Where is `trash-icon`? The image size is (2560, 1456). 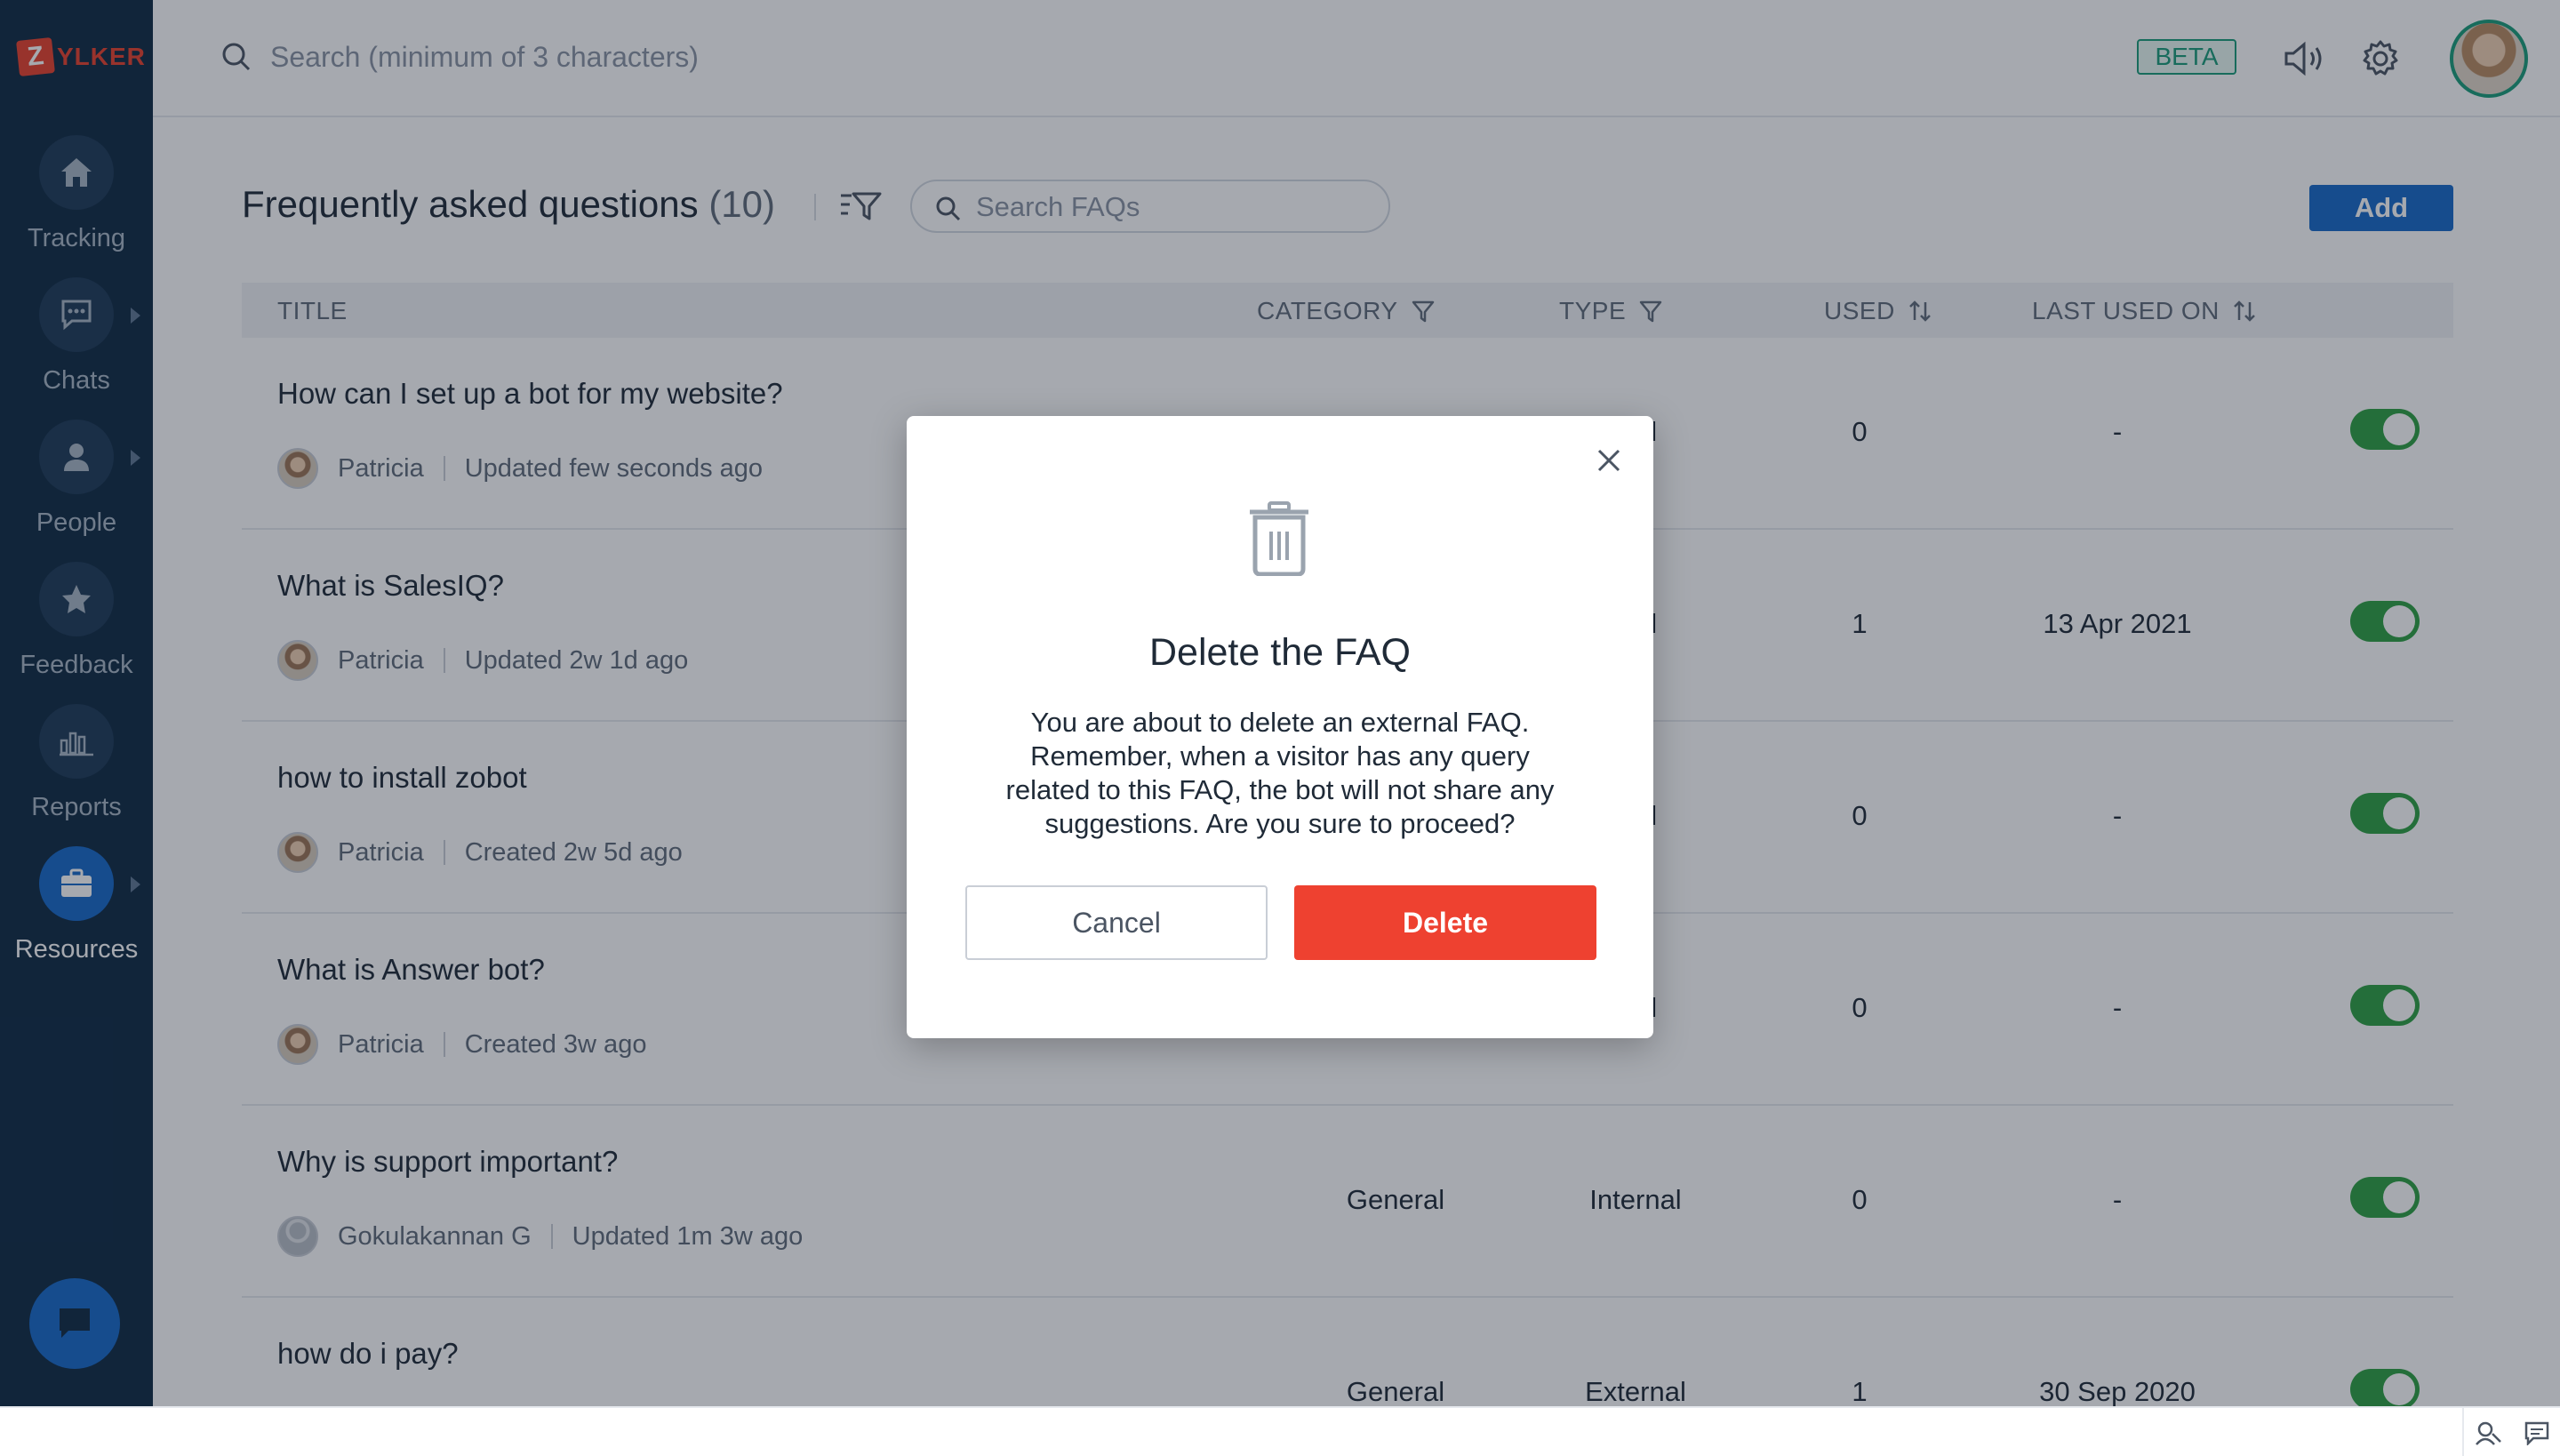
trash-icon is located at coordinates (1279, 538).